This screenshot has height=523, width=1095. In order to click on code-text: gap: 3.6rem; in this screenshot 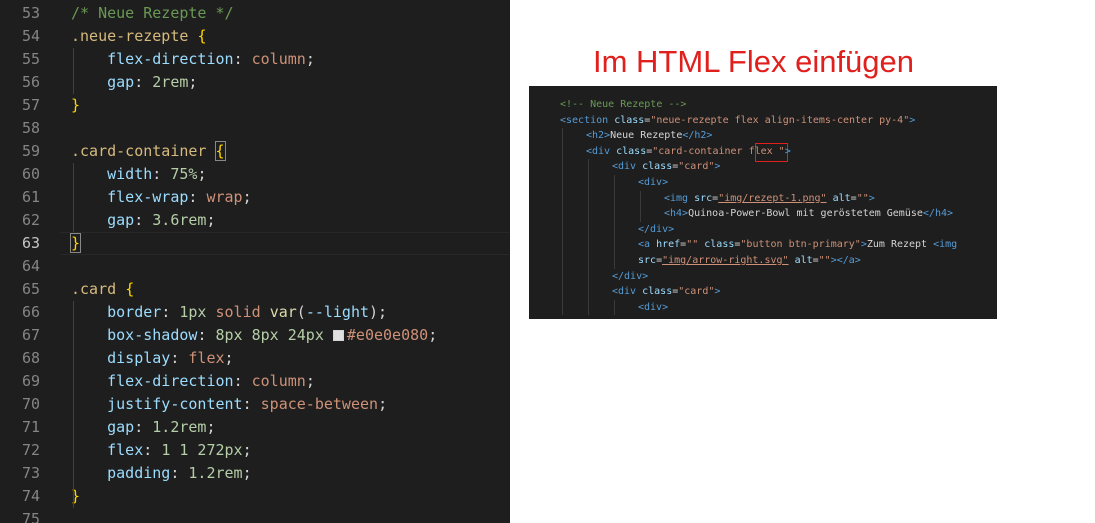, I will do `click(143, 220)`.